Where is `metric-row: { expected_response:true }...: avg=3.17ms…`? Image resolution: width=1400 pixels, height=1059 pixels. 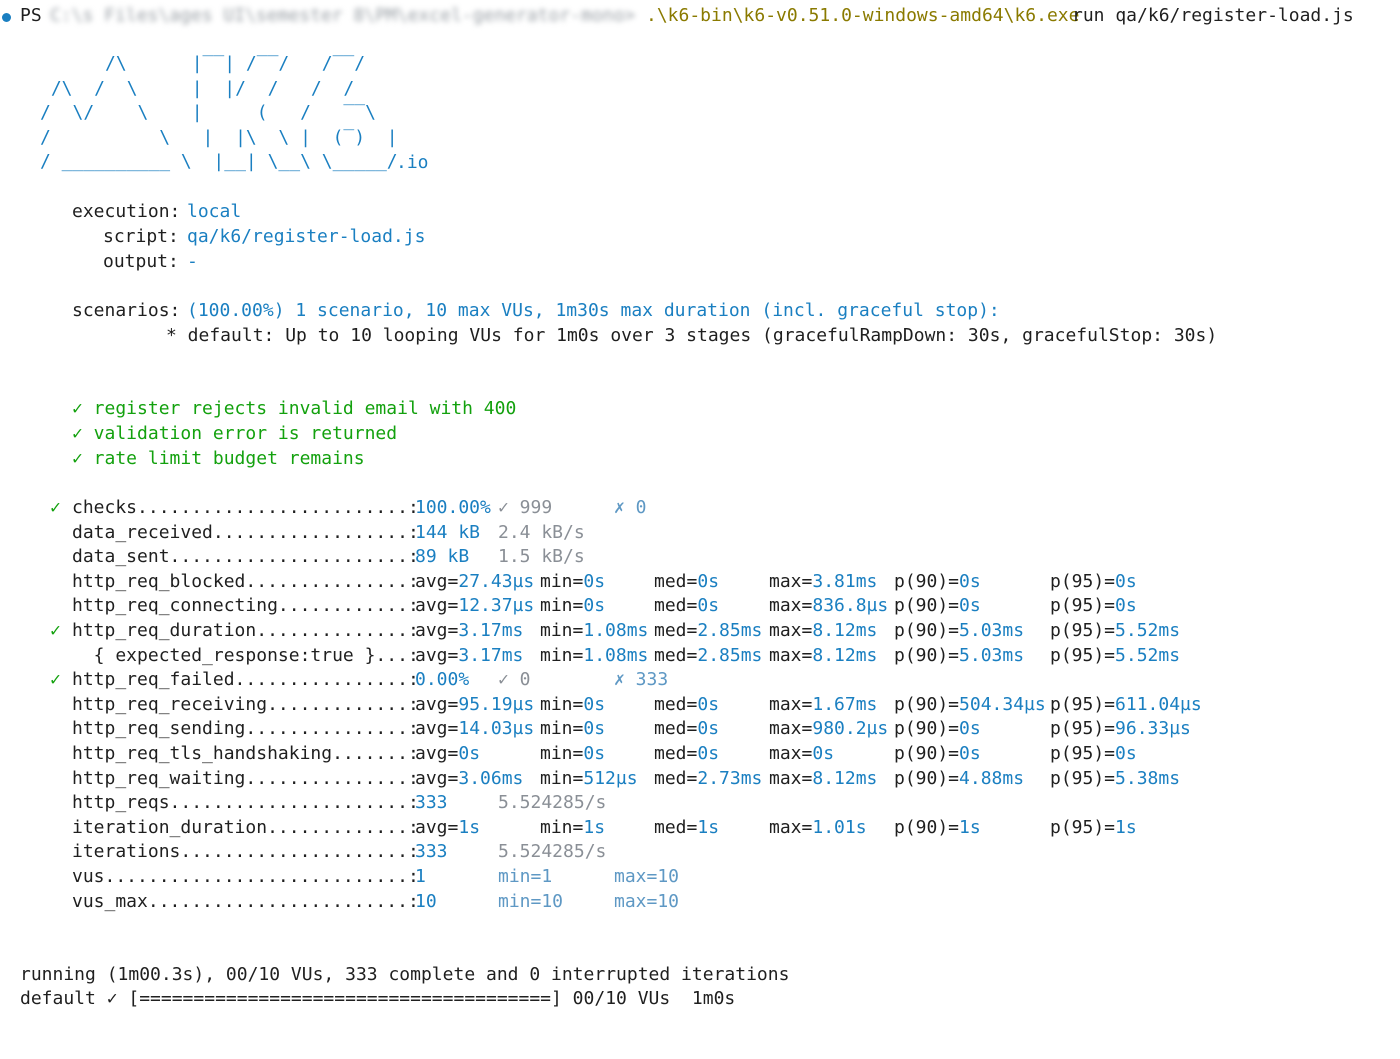 metric-row: { expected_response:true }...: avg=3.17ms… is located at coordinates (700, 656).